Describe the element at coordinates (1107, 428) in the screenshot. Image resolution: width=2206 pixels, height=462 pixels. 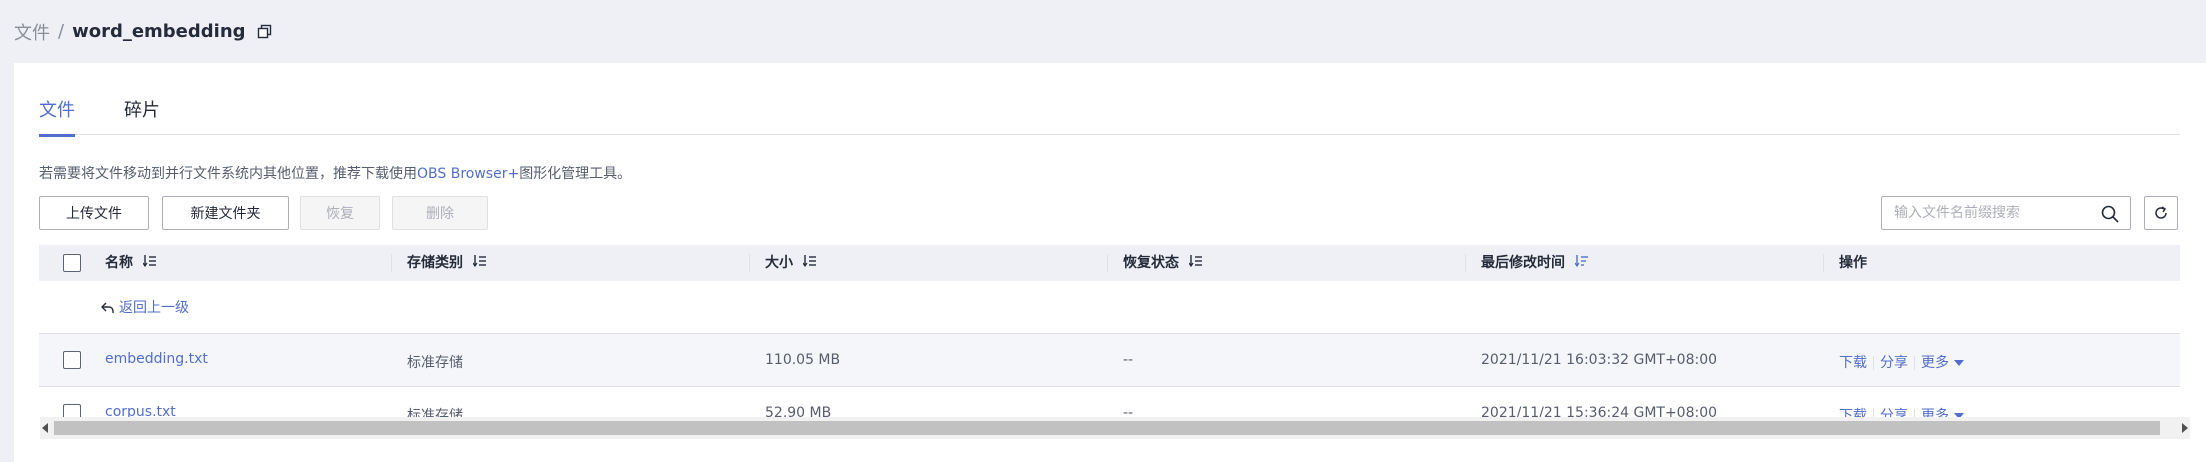
I see `scrollbar-thumb` at that location.